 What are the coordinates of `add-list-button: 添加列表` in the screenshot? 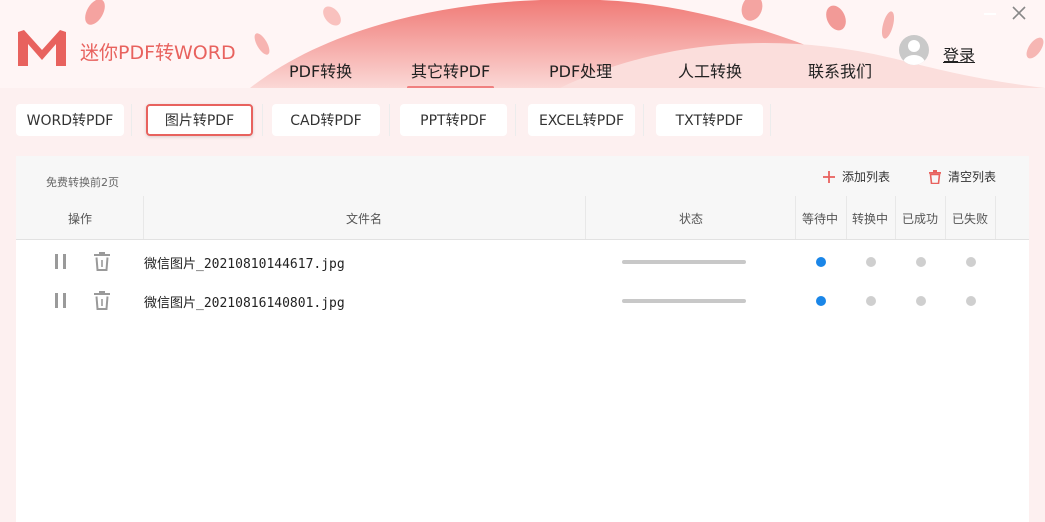 It's located at (856, 176).